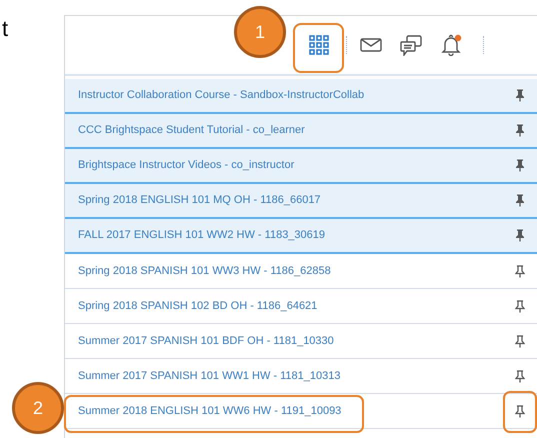 The image size is (537, 438). What do you see at coordinates (198, 306) in the screenshot?
I see `course-link: Spring 2018 SPANISH 102 BD OH - 1186_64621` at bounding box center [198, 306].